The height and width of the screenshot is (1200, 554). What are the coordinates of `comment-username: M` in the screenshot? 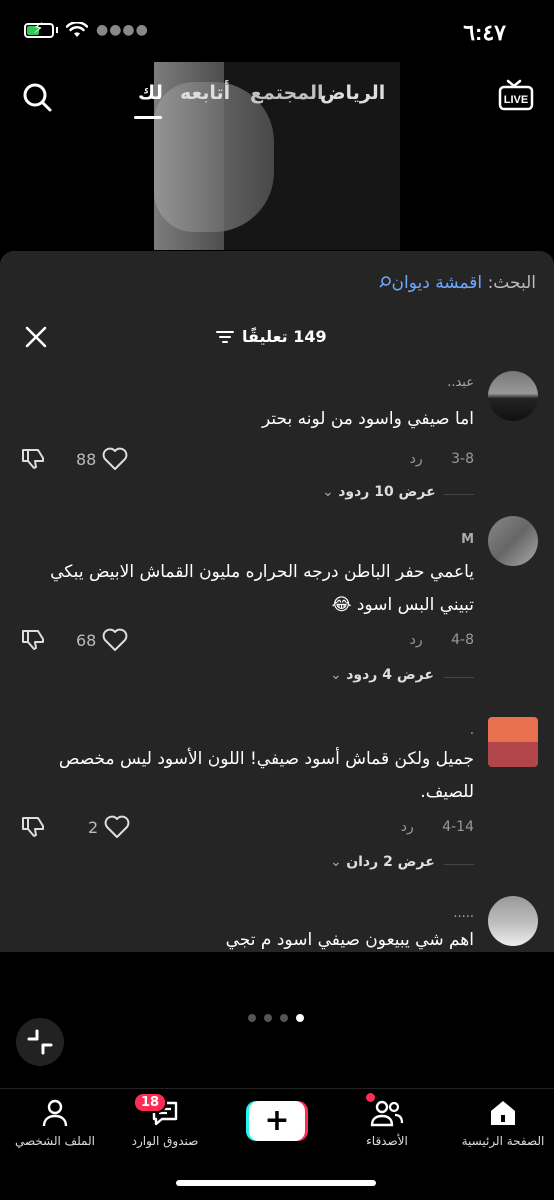 It's located at (467, 539).